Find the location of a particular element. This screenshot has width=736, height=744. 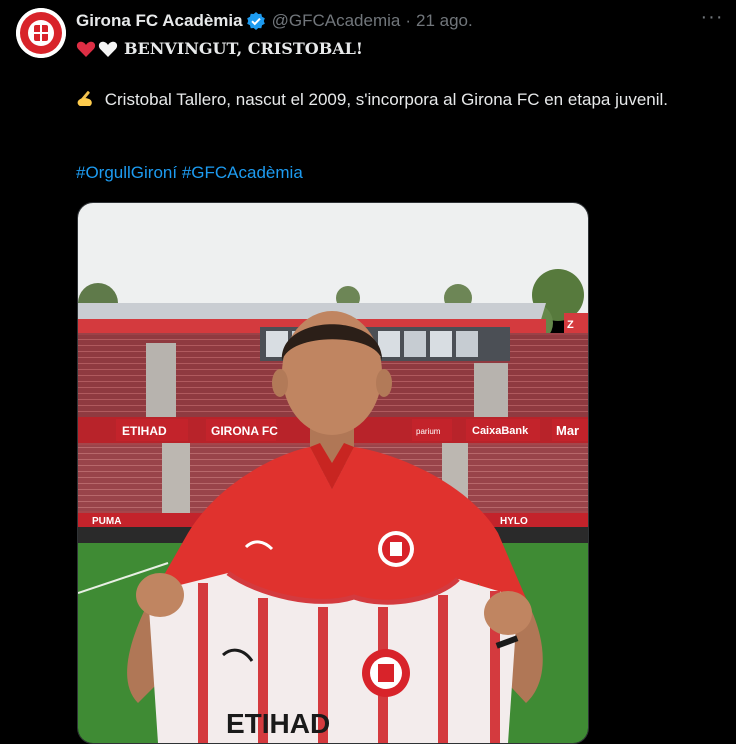

jersey-sponsor: ETIHAD is located at coordinates (278, 723).